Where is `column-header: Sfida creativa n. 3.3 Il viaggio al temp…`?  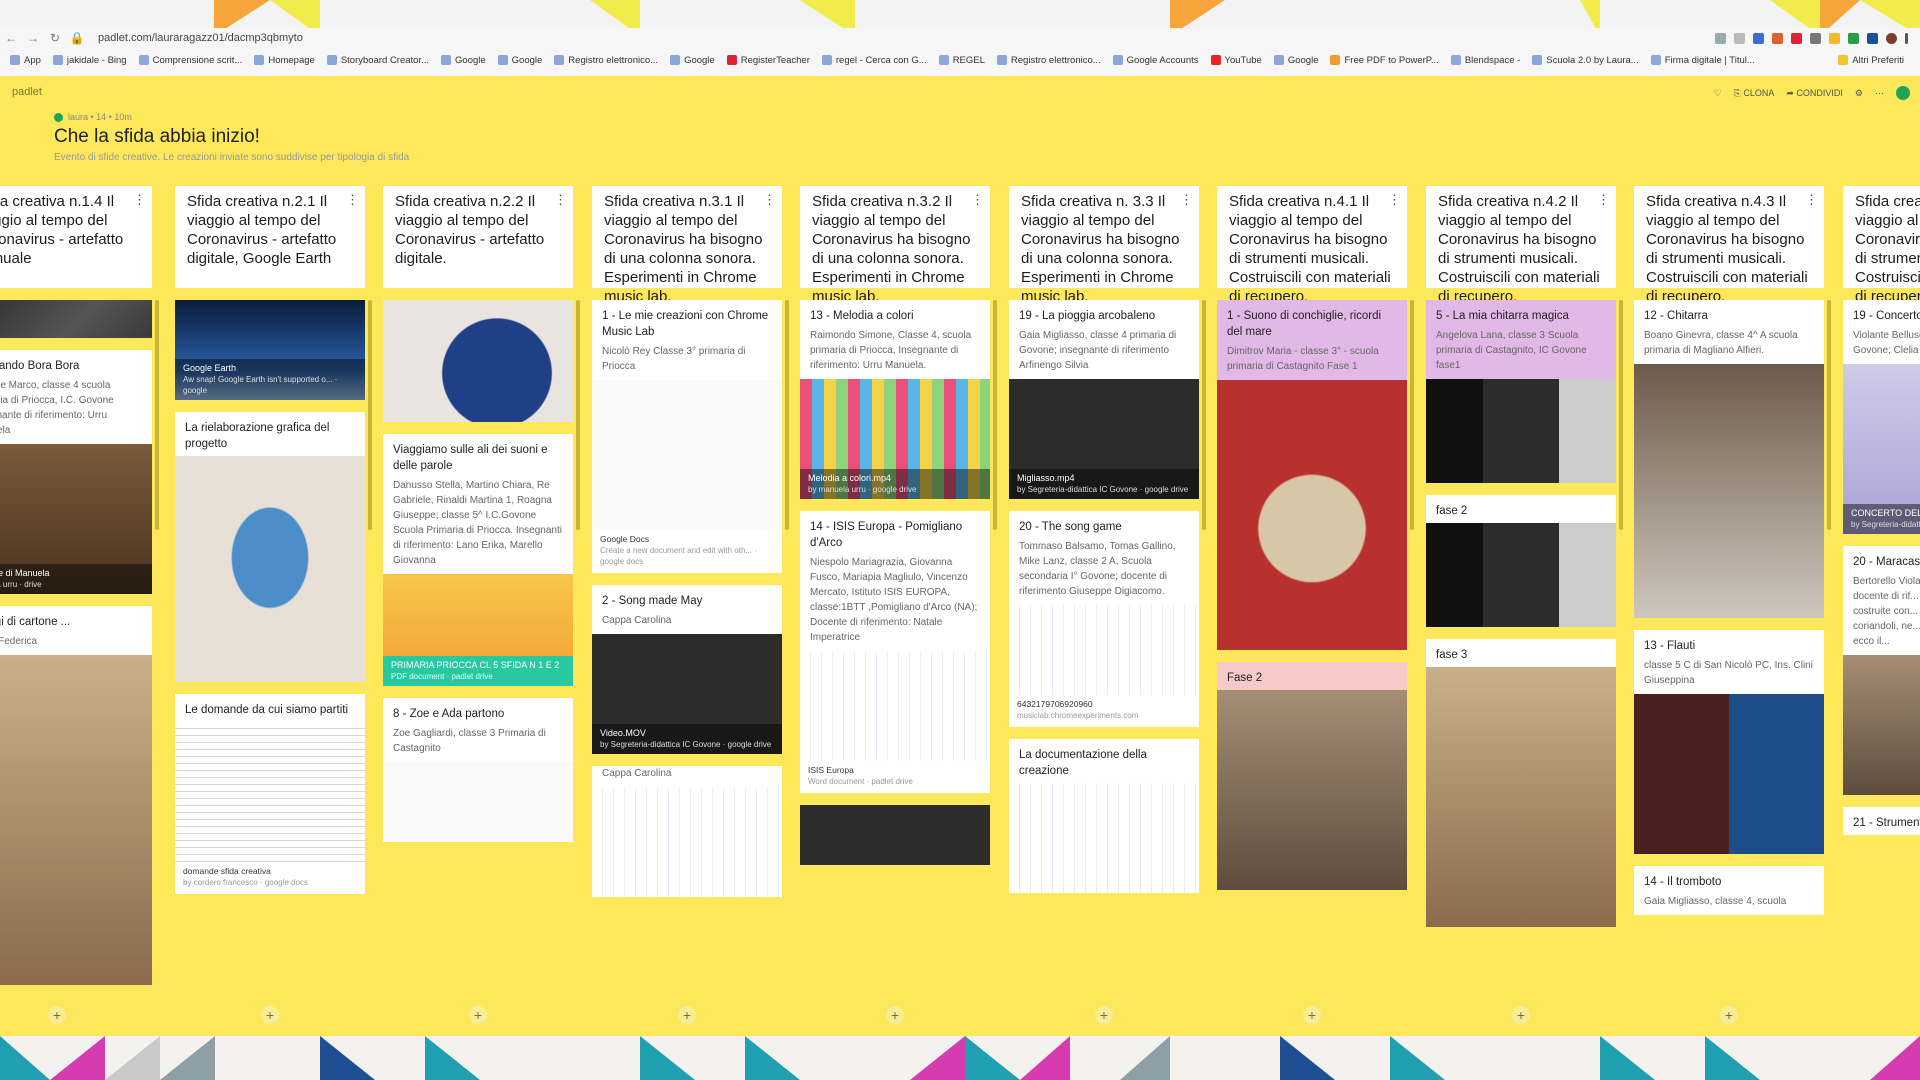
column-header: Sfida creativa n. 3.3 Il viaggio al temp… is located at coordinates (1104, 245).